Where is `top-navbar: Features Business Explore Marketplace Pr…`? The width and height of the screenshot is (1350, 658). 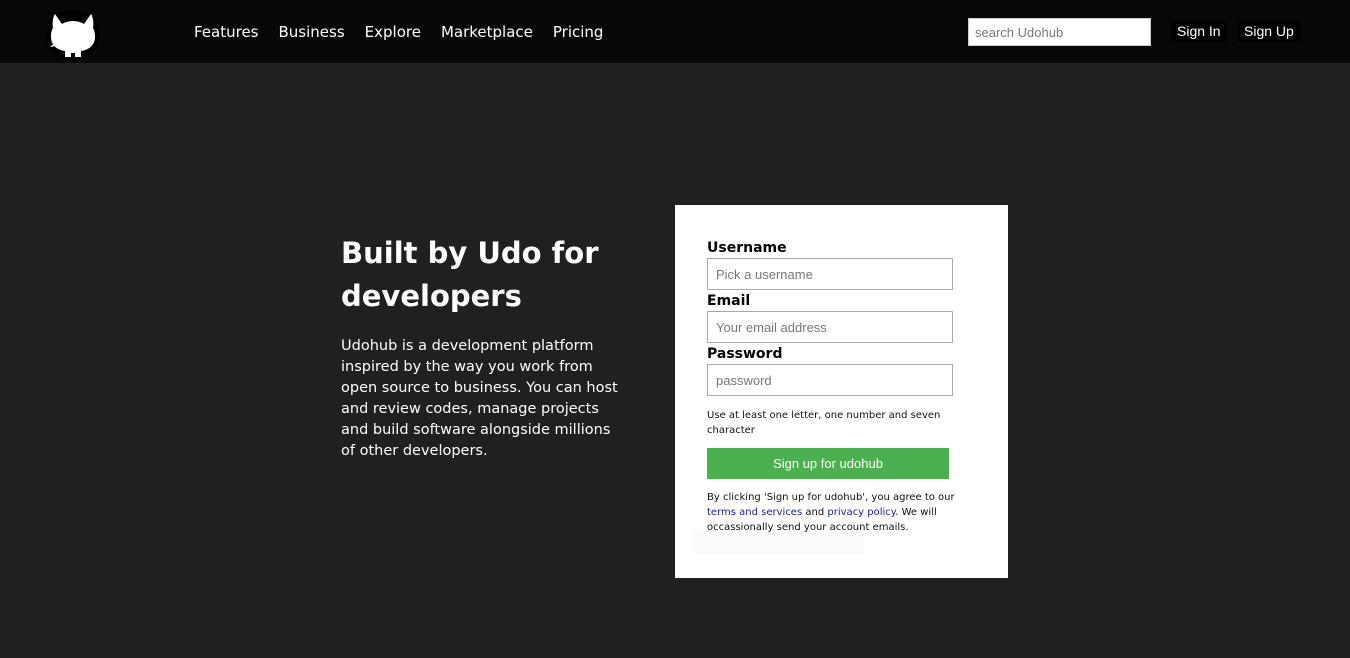 top-navbar: Features Business Explore Marketplace Pr… is located at coordinates (675, 31).